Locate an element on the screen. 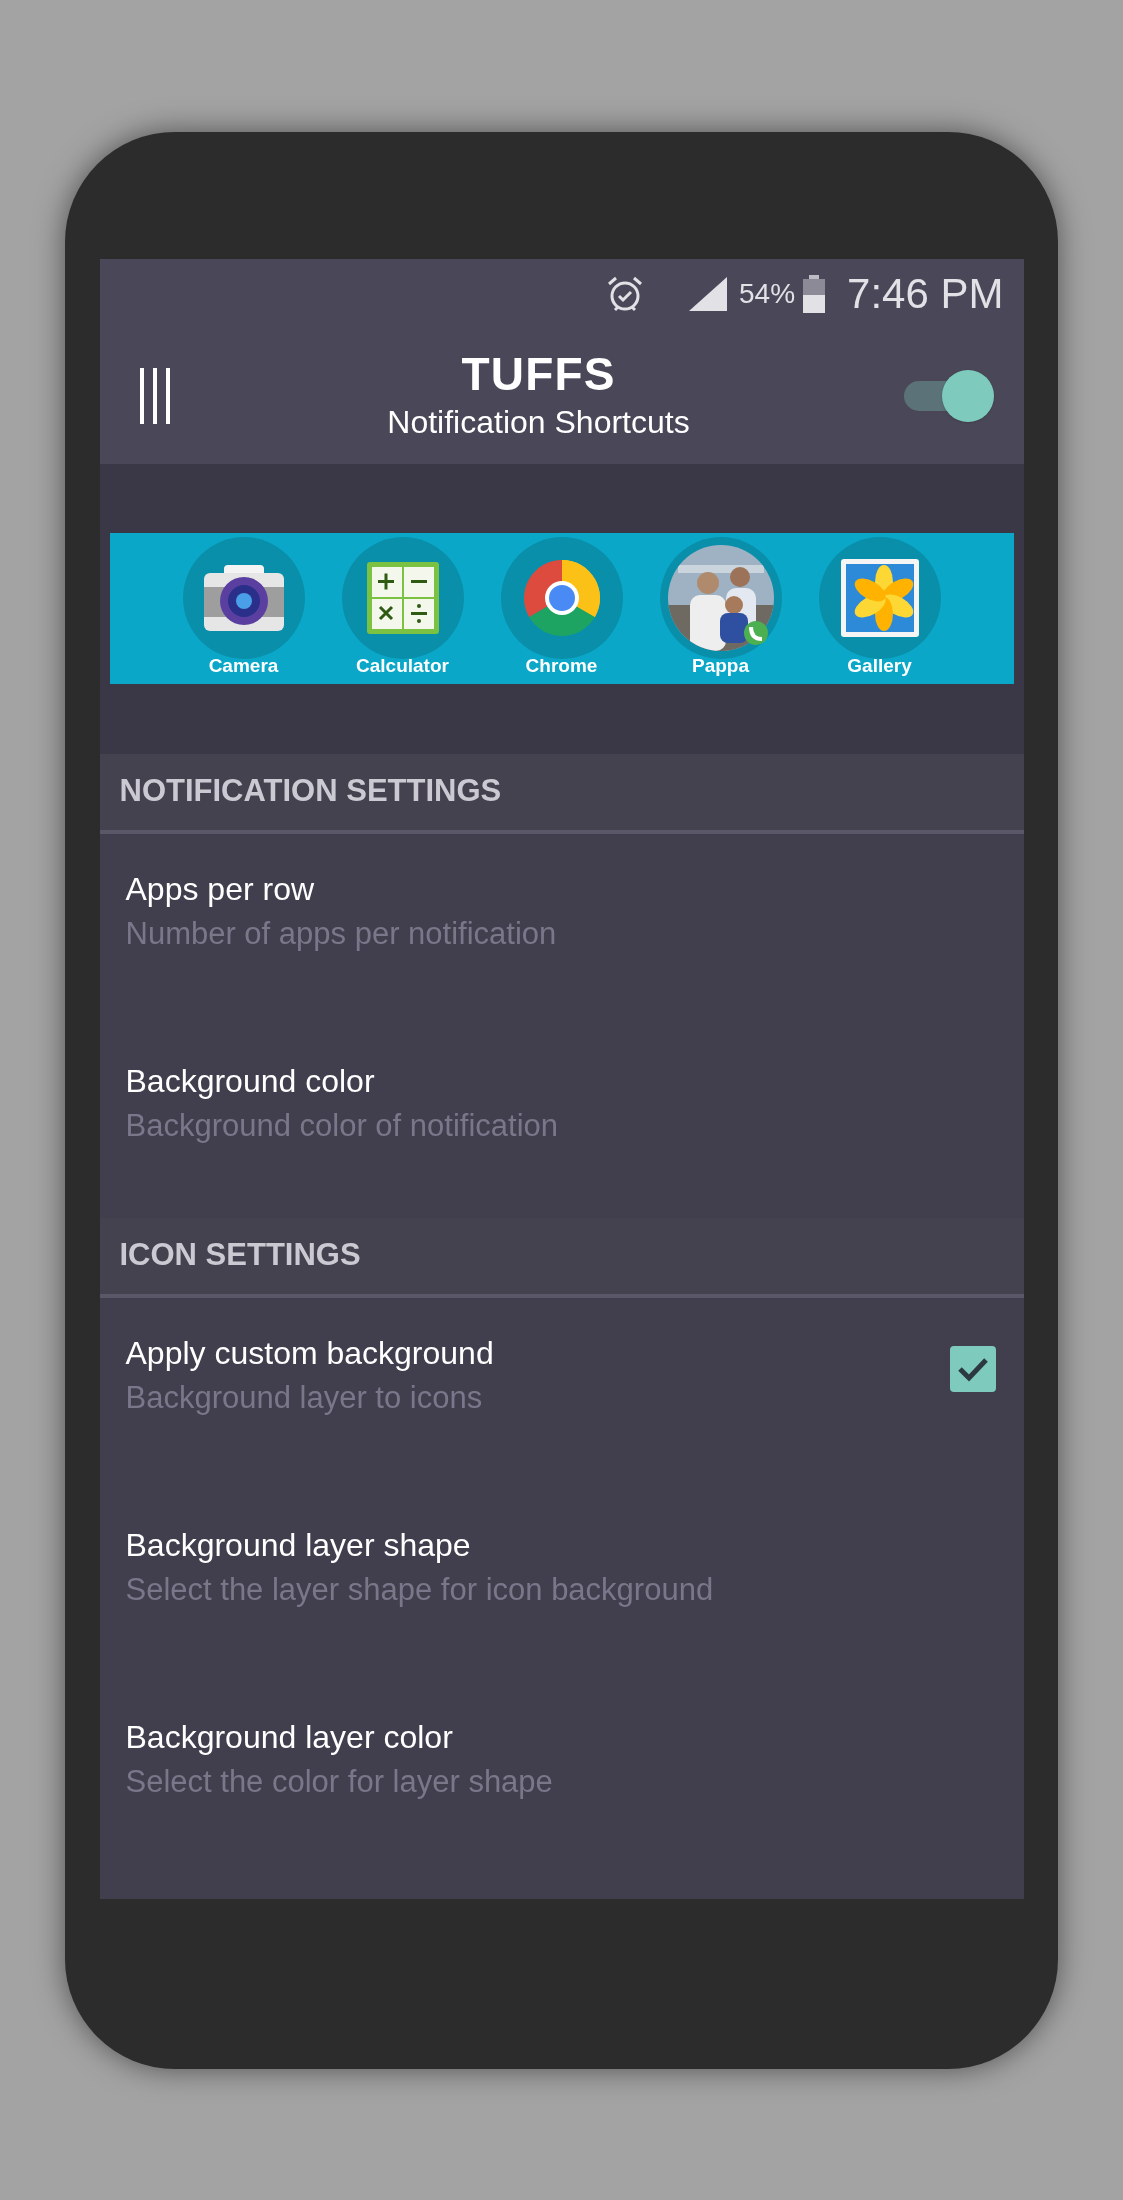 The width and height of the screenshot is (1123, 2200). settings-item: Background layer color Select the color for layer shape is located at coordinates (561, 1777).